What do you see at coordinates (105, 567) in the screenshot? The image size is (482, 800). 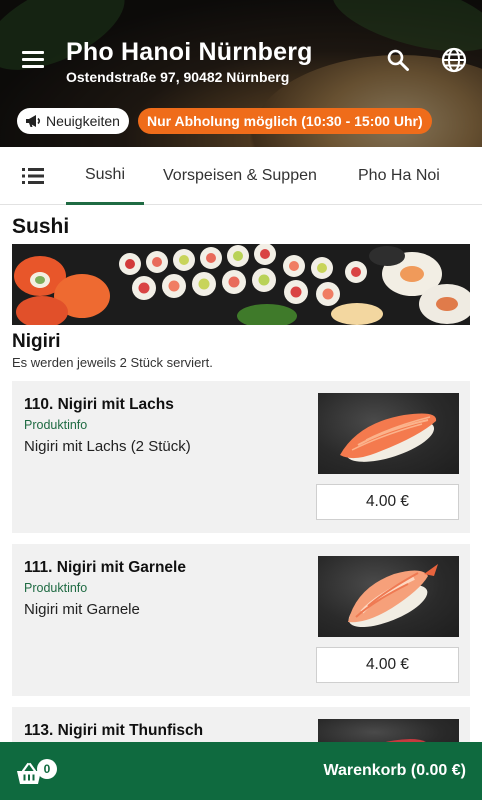 I see `product-name: 111. Nigiri mit Garnele` at bounding box center [105, 567].